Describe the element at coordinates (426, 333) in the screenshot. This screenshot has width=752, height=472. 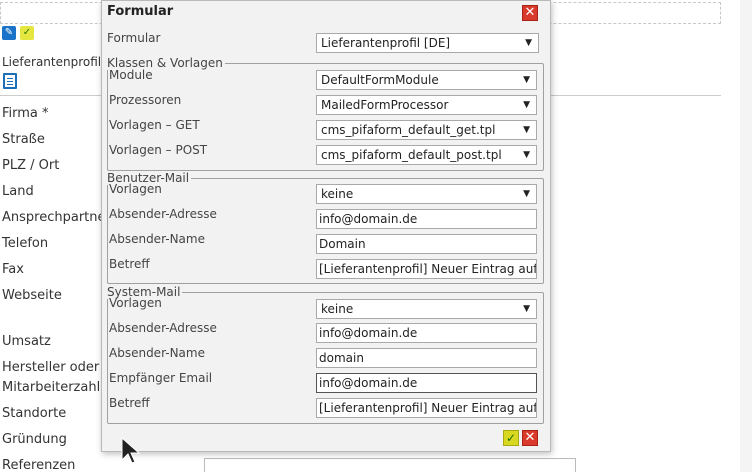
I see `system-sender-address-input: info@domain.de` at that location.